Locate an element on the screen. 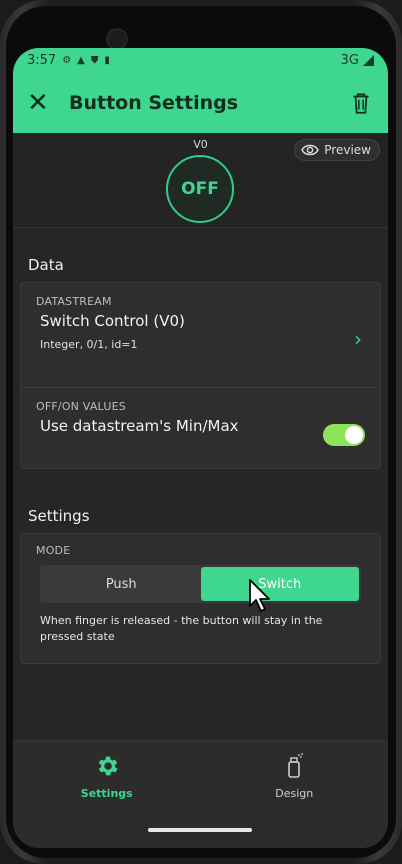 Image resolution: width=402 pixels, height=864 pixels. button-widget-preview: OFF is located at coordinates (200, 189).